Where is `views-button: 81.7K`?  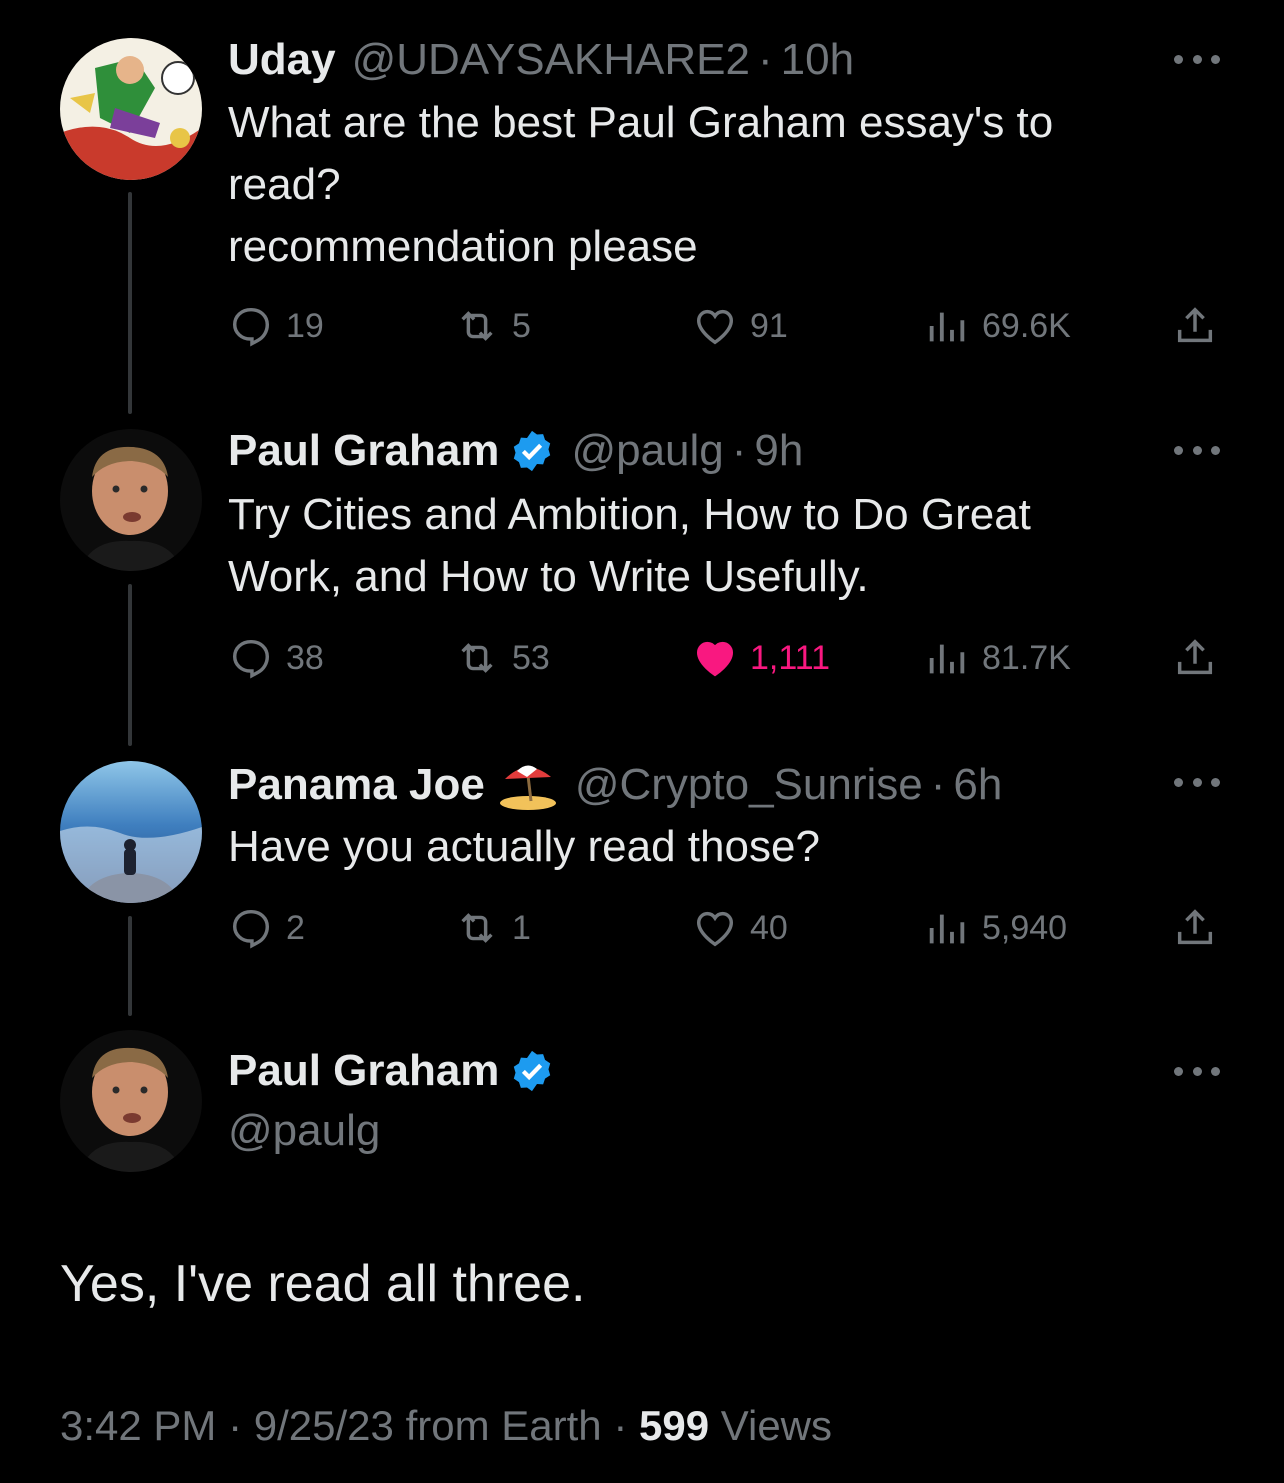
views-button: 81.7K is located at coordinates (997, 658).